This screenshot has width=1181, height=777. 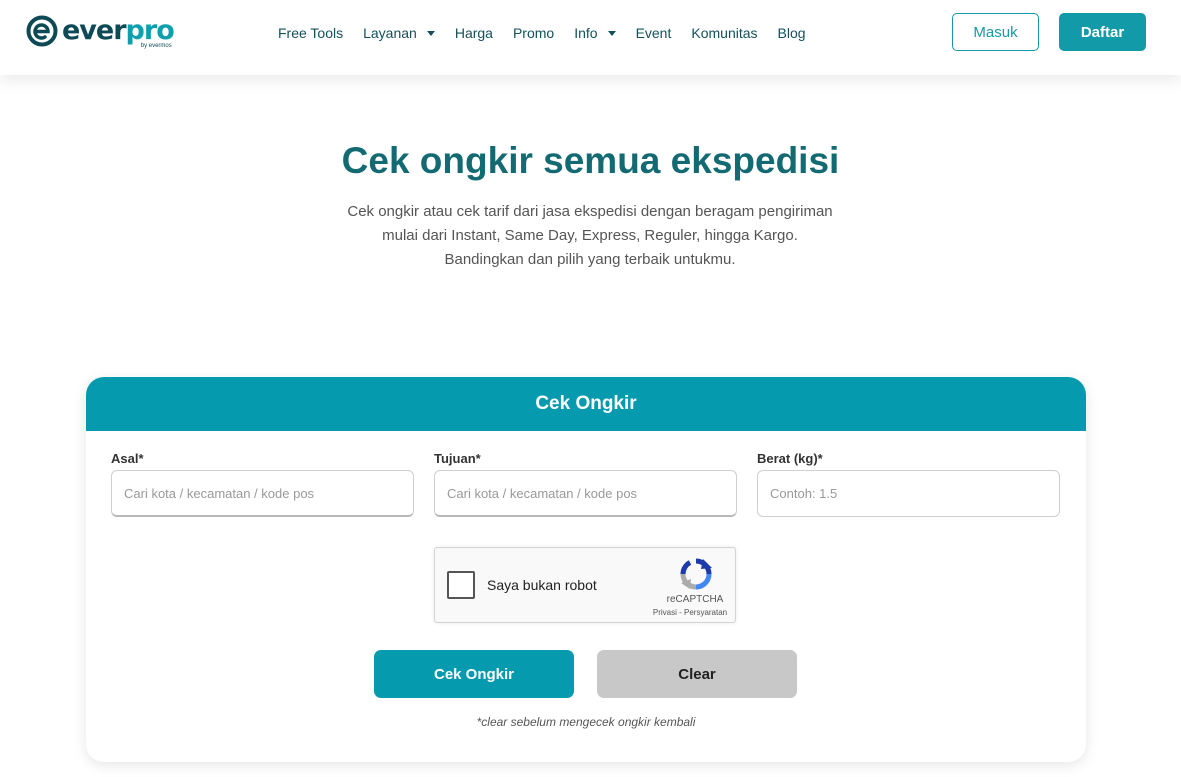 What do you see at coordinates (390, 33) in the screenshot?
I see `nav-item-label: Layanan` at bounding box center [390, 33].